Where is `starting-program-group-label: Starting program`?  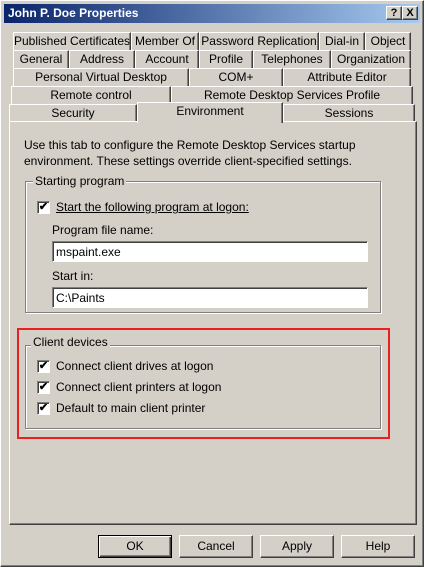 starting-program-group-label: Starting program is located at coordinates (80, 181).